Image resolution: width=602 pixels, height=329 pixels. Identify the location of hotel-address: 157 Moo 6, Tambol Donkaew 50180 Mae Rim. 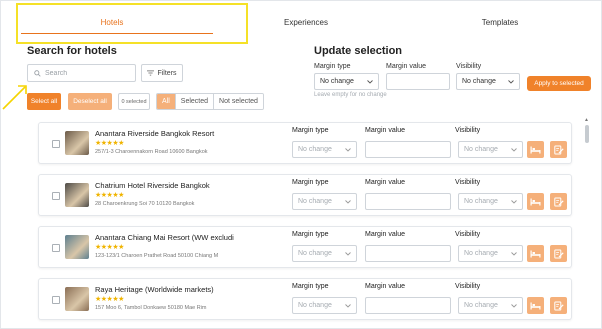
(151, 308).